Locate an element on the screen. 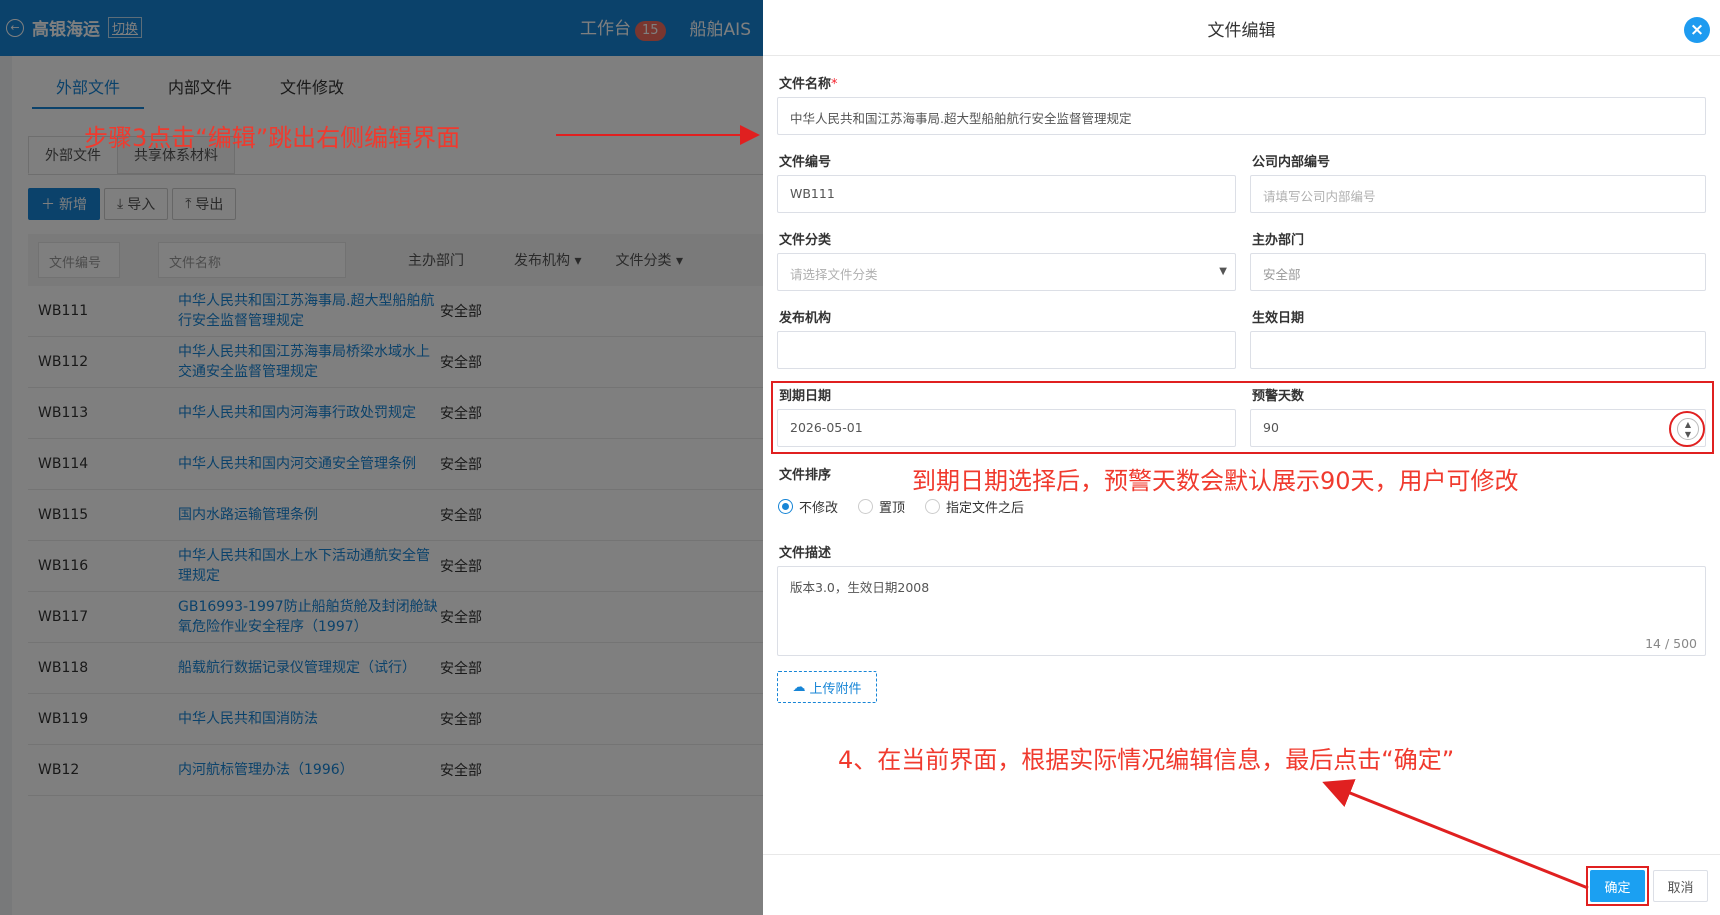  drawer-header: 文件编辑 × is located at coordinates (1241, 28).